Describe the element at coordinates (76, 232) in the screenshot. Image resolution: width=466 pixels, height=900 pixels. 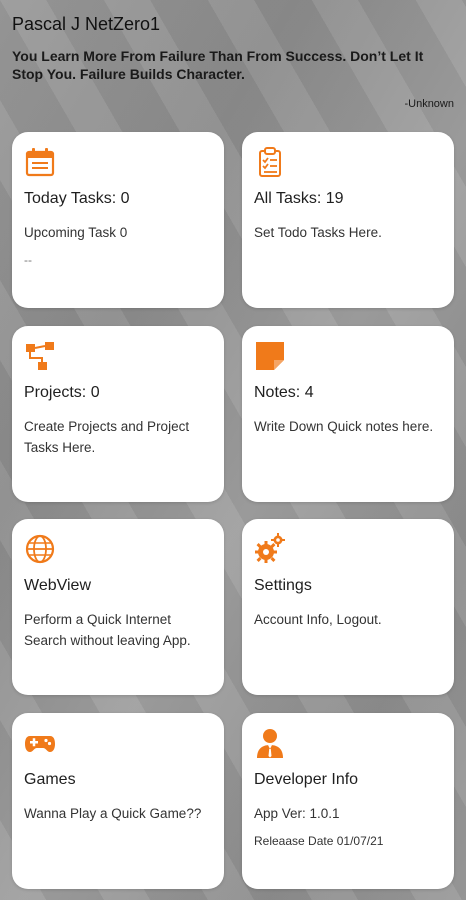
I see `today-tasks-desc: Upcoming Task 0` at that location.